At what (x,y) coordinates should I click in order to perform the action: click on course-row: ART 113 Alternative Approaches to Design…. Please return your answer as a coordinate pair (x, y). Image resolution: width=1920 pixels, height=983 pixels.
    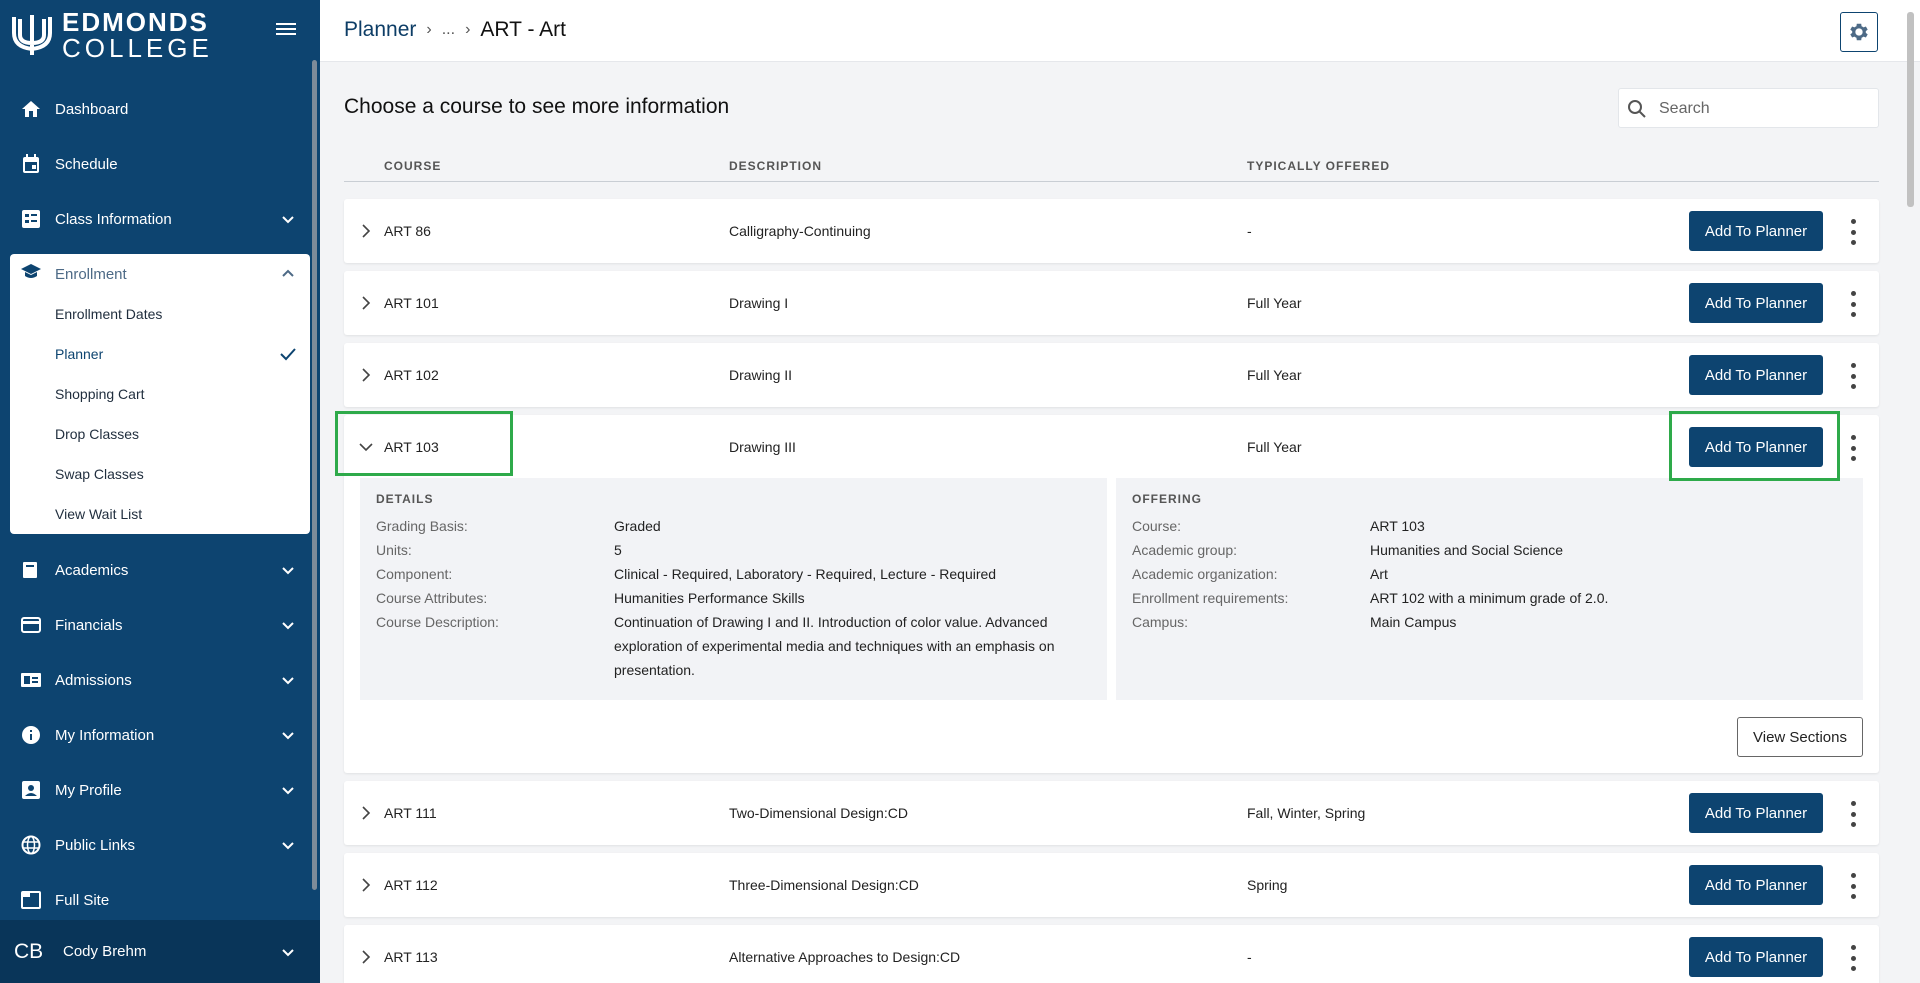
    Looking at the image, I should click on (1111, 954).